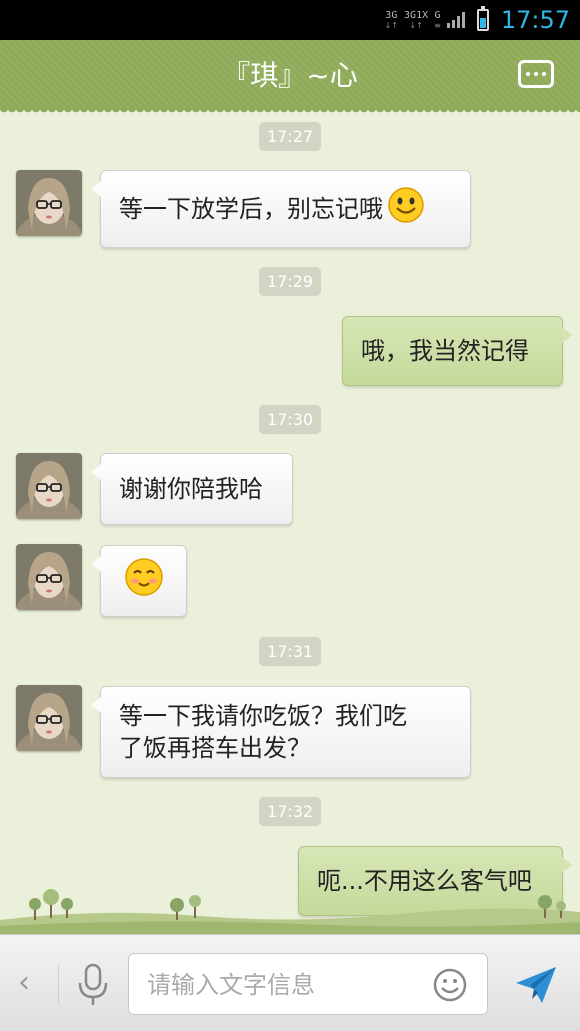 Image resolution: width=580 pixels, height=1031 pixels. Describe the element at coordinates (450, 985) in the screenshot. I see `smiley-icon` at that location.